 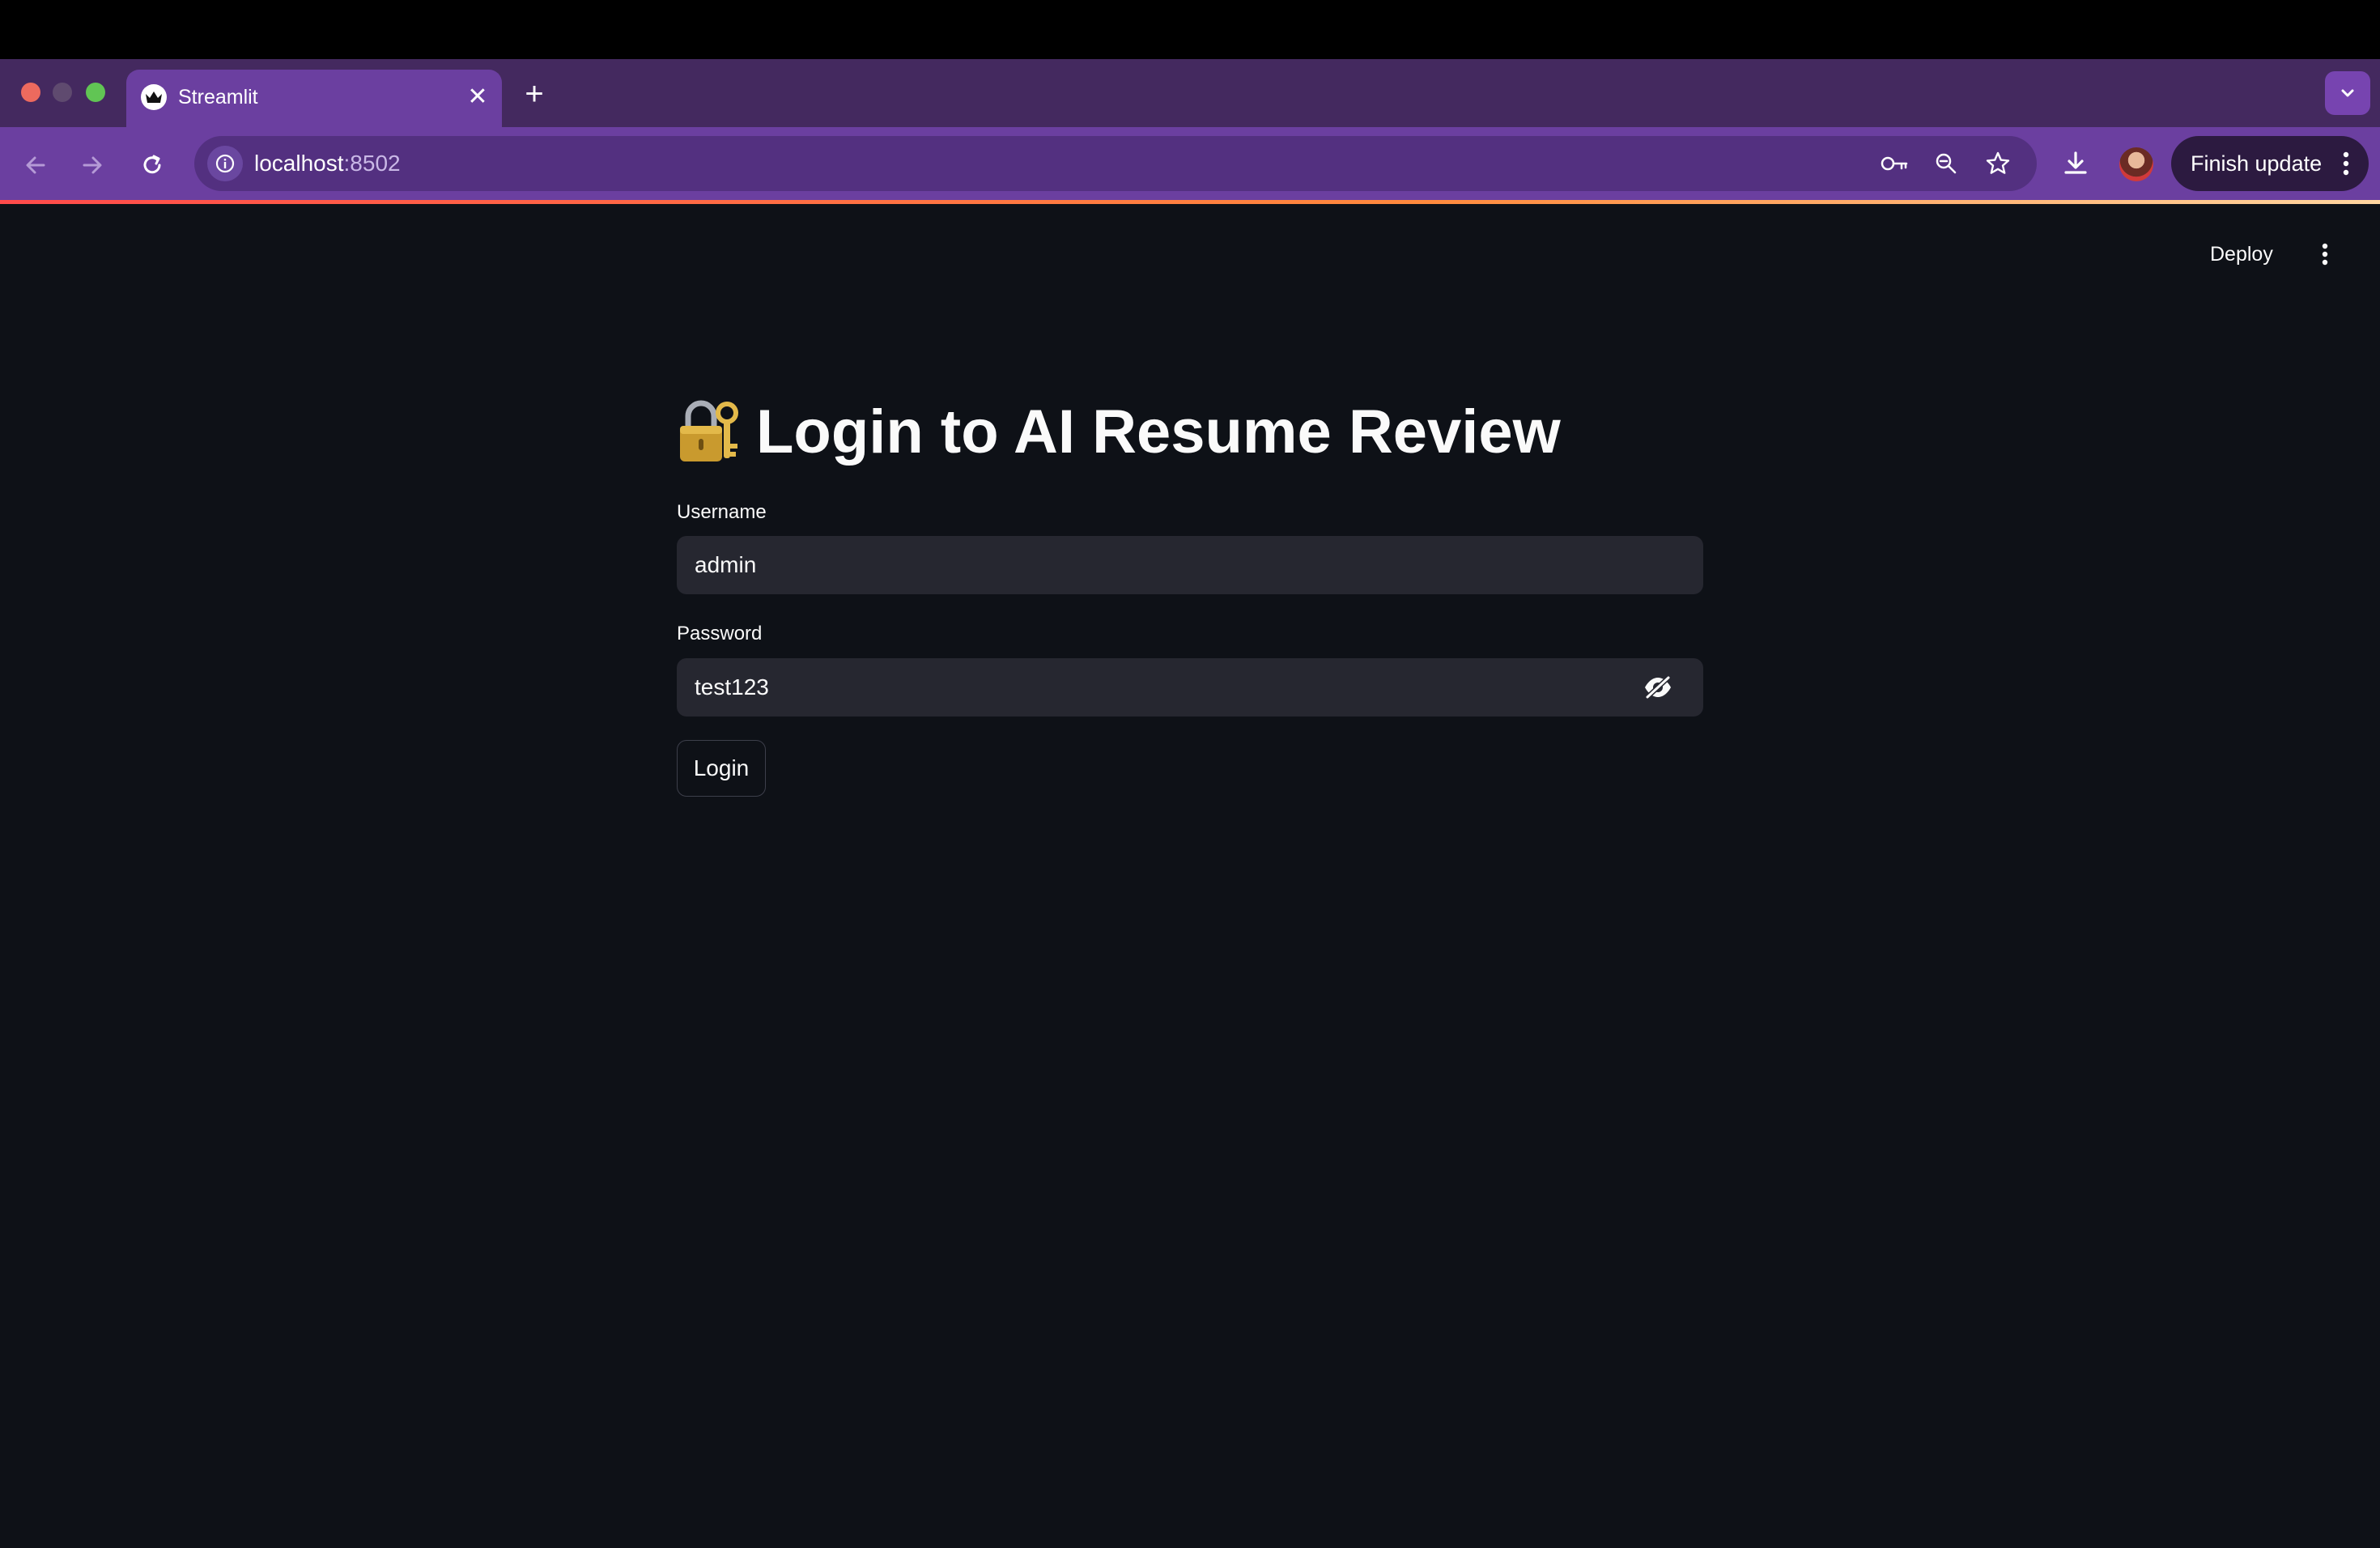 I want to click on zoom-out-icon, so click(x=1946, y=164).